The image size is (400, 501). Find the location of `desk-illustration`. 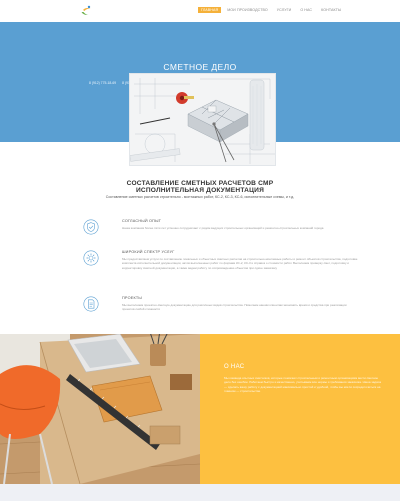

desk-illustration is located at coordinates (100, 409).